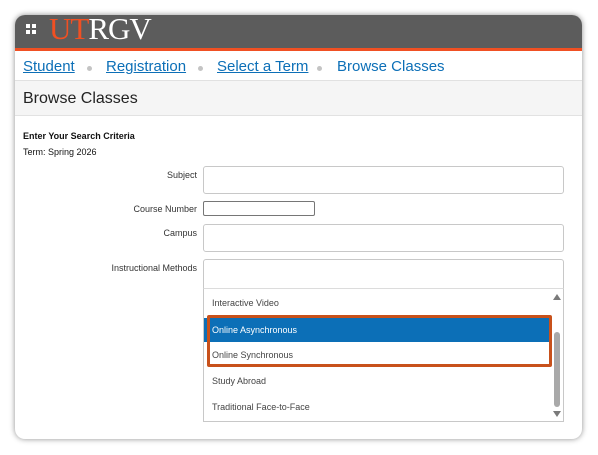  Describe the element at coordinates (383, 180) in the screenshot. I see `subject-input` at that location.